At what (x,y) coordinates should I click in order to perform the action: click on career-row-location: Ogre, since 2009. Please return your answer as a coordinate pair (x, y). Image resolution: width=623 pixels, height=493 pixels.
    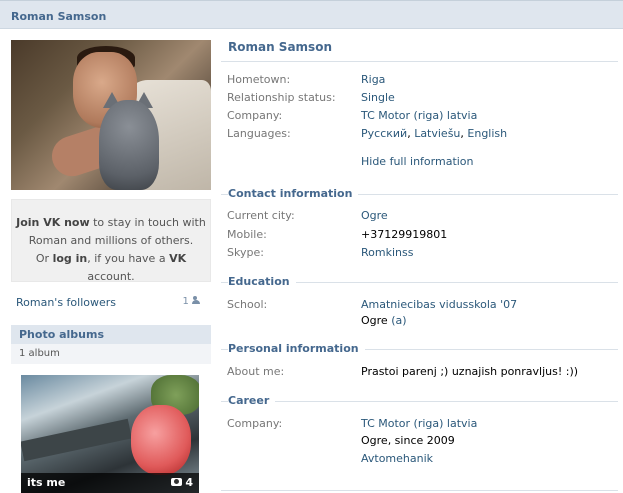
    Looking at the image, I should click on (422, 442).